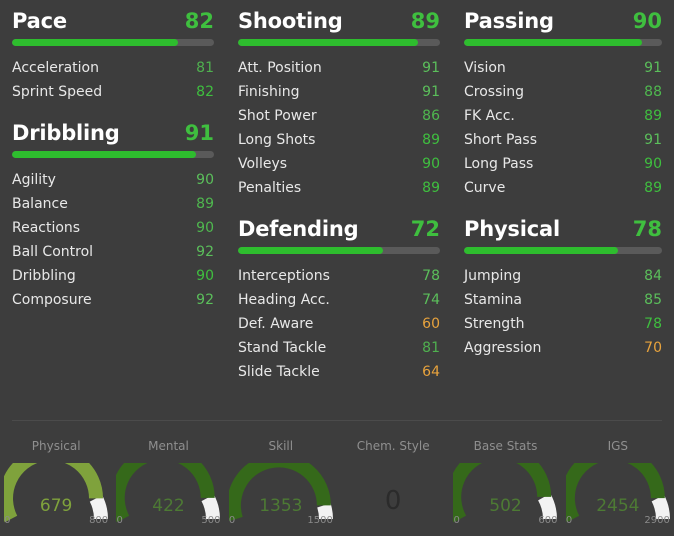  Describe the element at coordinates (653, 92) in the screenshot. I see `stat-row-value: 88` at that location.